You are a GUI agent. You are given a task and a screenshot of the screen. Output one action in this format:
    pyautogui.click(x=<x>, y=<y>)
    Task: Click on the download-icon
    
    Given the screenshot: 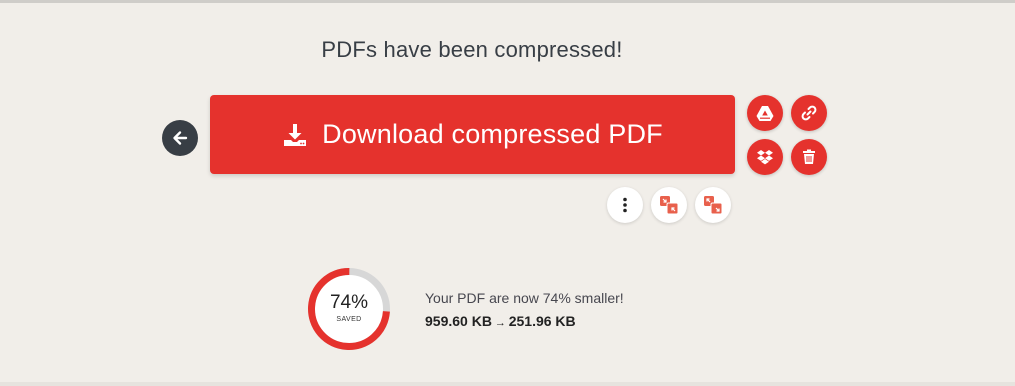 What is the action you would take?
    pyautogui.click(x=295, y=135)
    